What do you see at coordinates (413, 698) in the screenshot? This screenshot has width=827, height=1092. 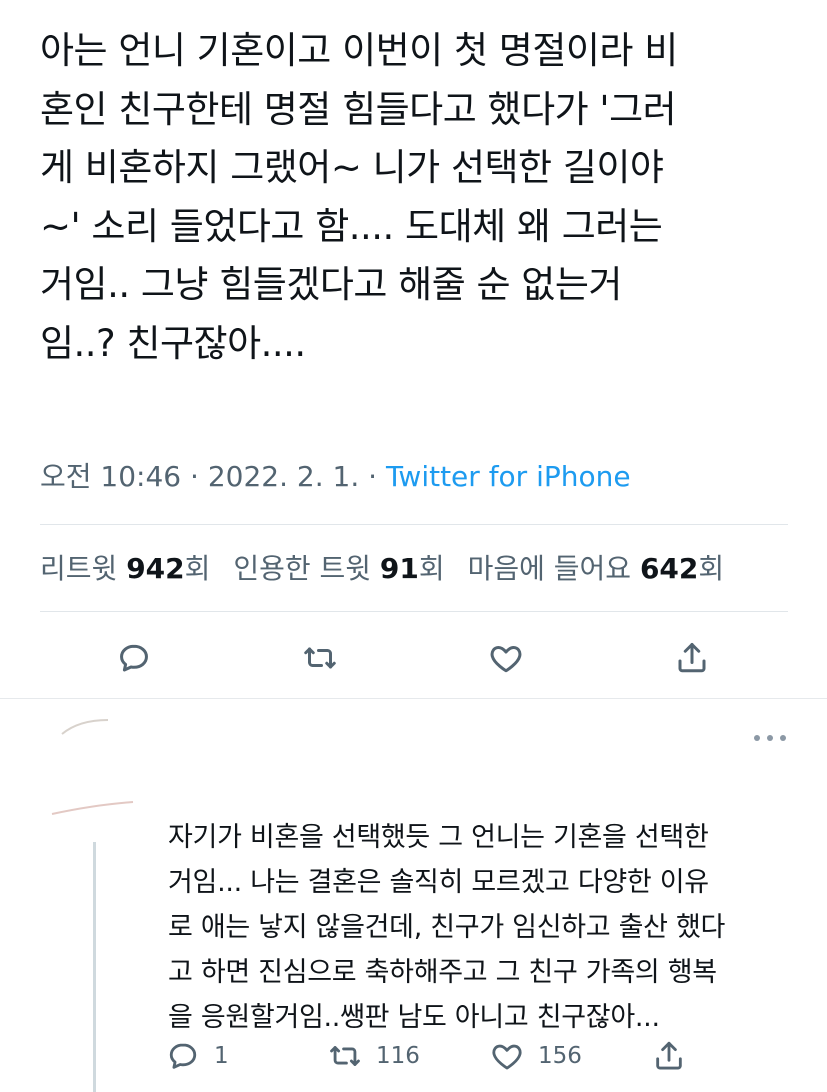 I see `section-divider` at bounding box center [413, 698].